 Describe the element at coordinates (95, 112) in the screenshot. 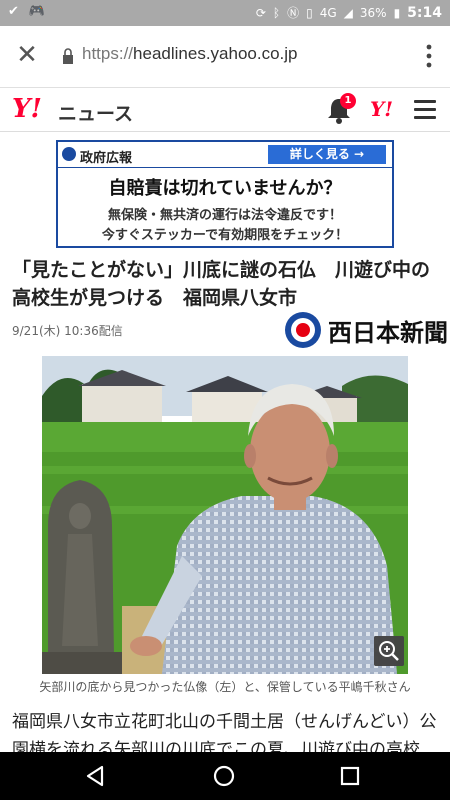

I see `news-section-label: ニュース` at that location.